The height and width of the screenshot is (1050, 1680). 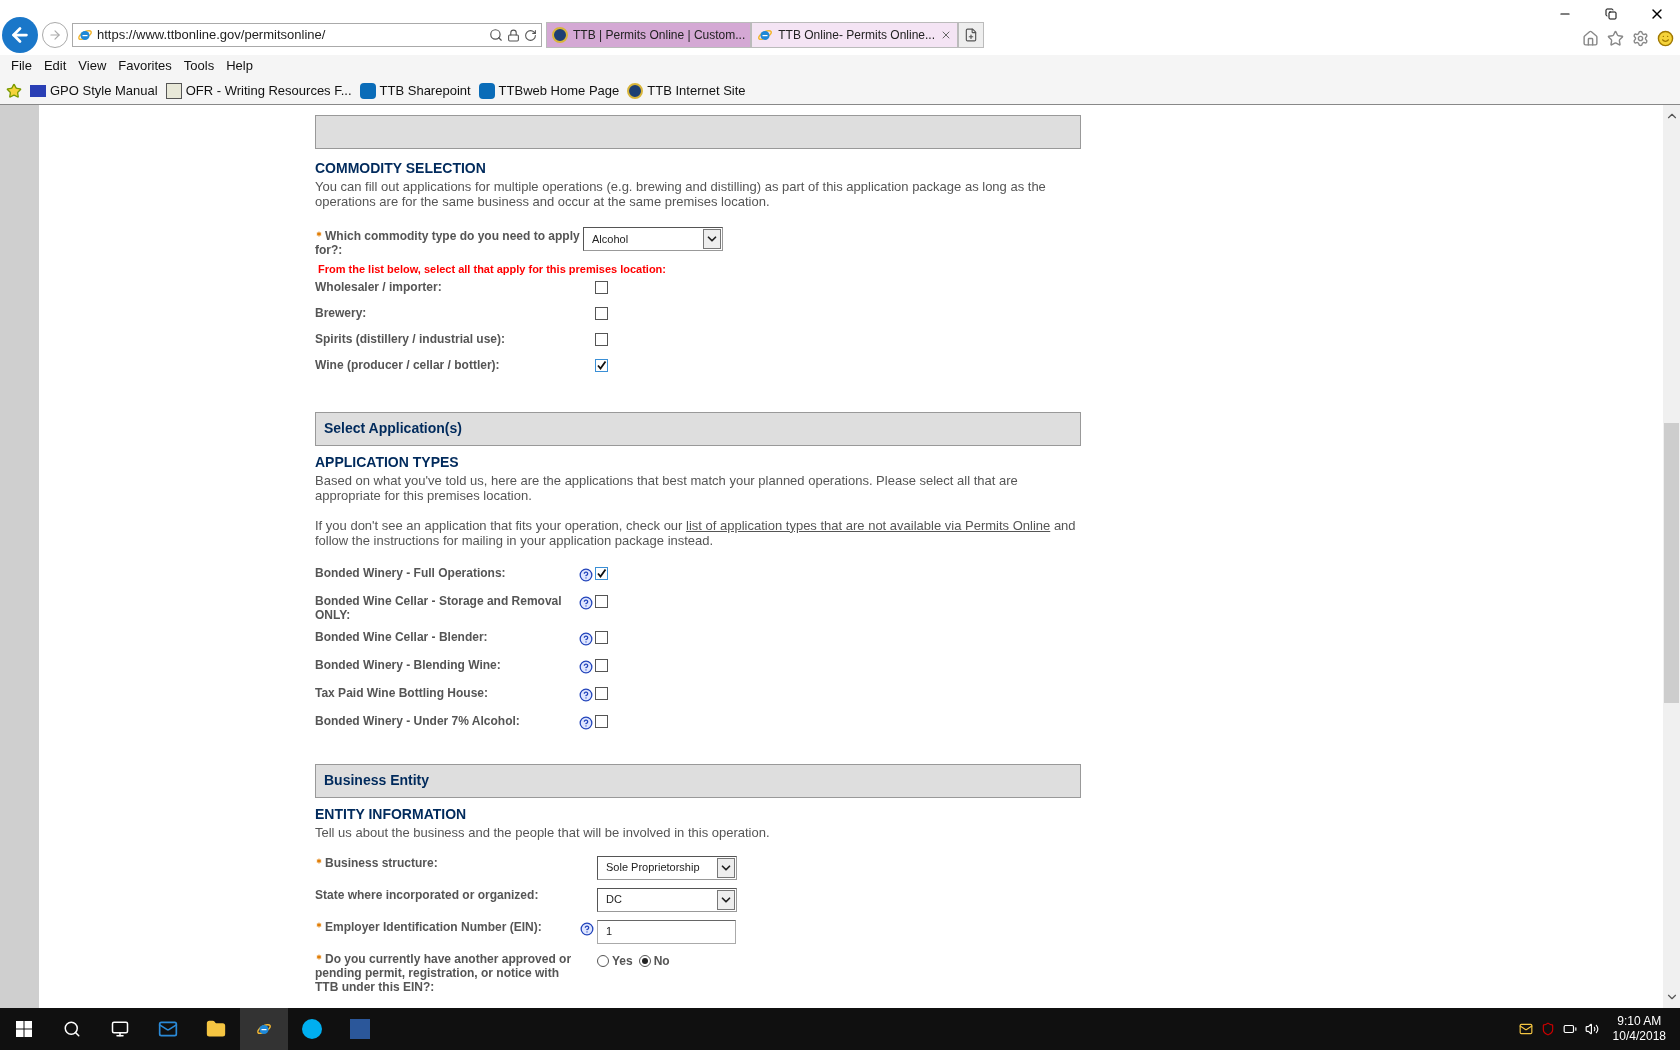 What do you see at coordinates (653, 239) in the screenshot?
I see `dropdown: Alcohol` at bounding box center [653, 239].